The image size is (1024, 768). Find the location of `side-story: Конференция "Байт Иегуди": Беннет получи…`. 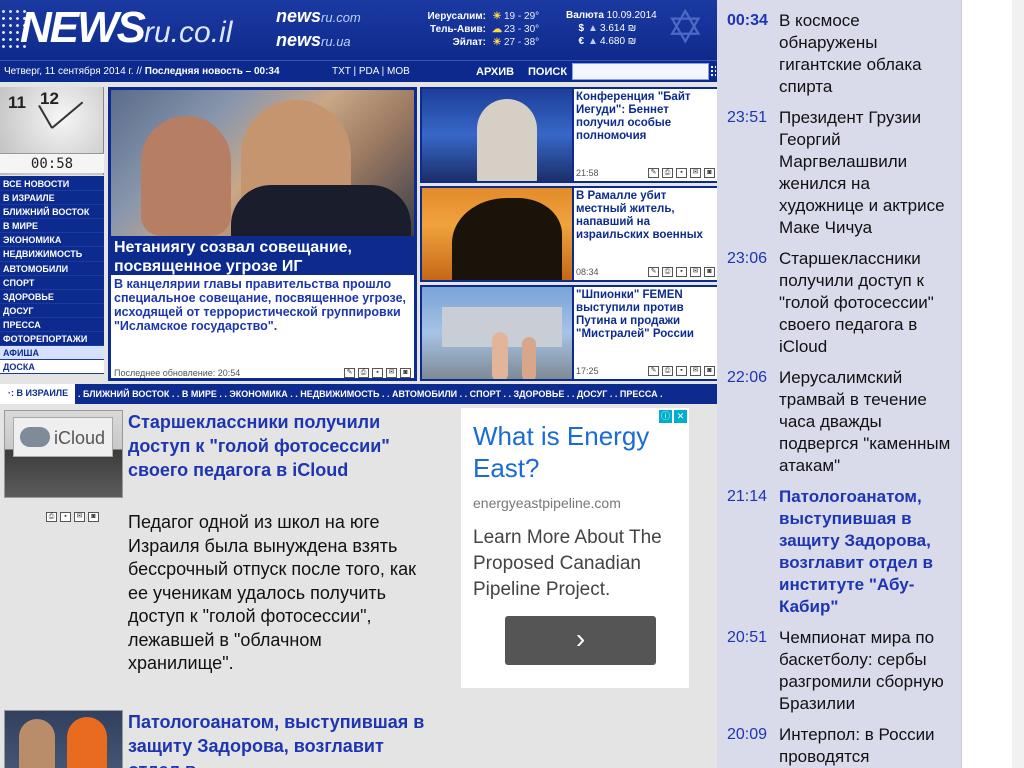

side-story: Конференция "Байт Иегуди": Беннет получи… is located at coordinates (568, 135).